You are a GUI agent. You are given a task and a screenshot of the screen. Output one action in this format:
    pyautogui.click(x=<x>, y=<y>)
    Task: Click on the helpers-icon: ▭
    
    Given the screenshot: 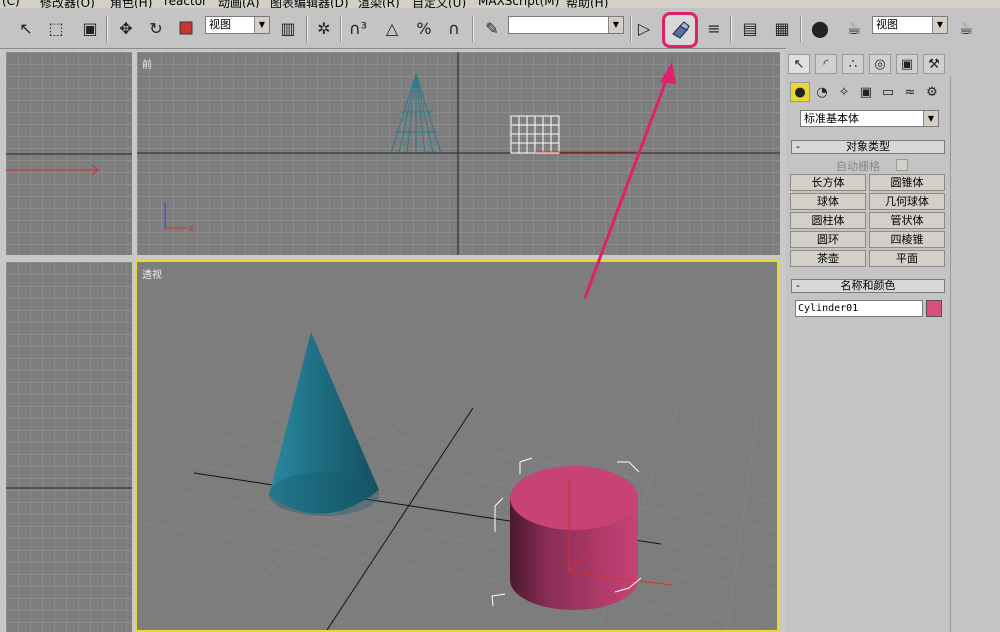 What is the action you would take?
    pyautogui.click(x=888, y=92)
    